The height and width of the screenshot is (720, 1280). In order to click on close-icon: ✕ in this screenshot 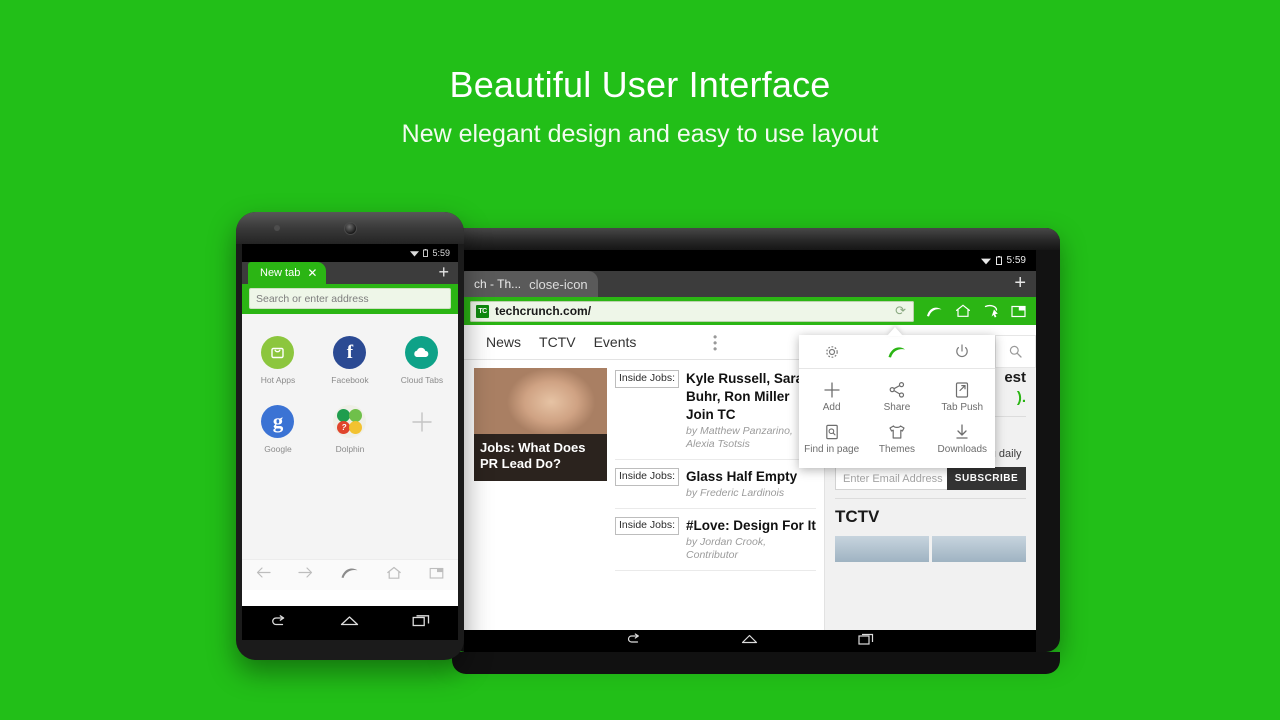, I will do `click(312, 273)`.